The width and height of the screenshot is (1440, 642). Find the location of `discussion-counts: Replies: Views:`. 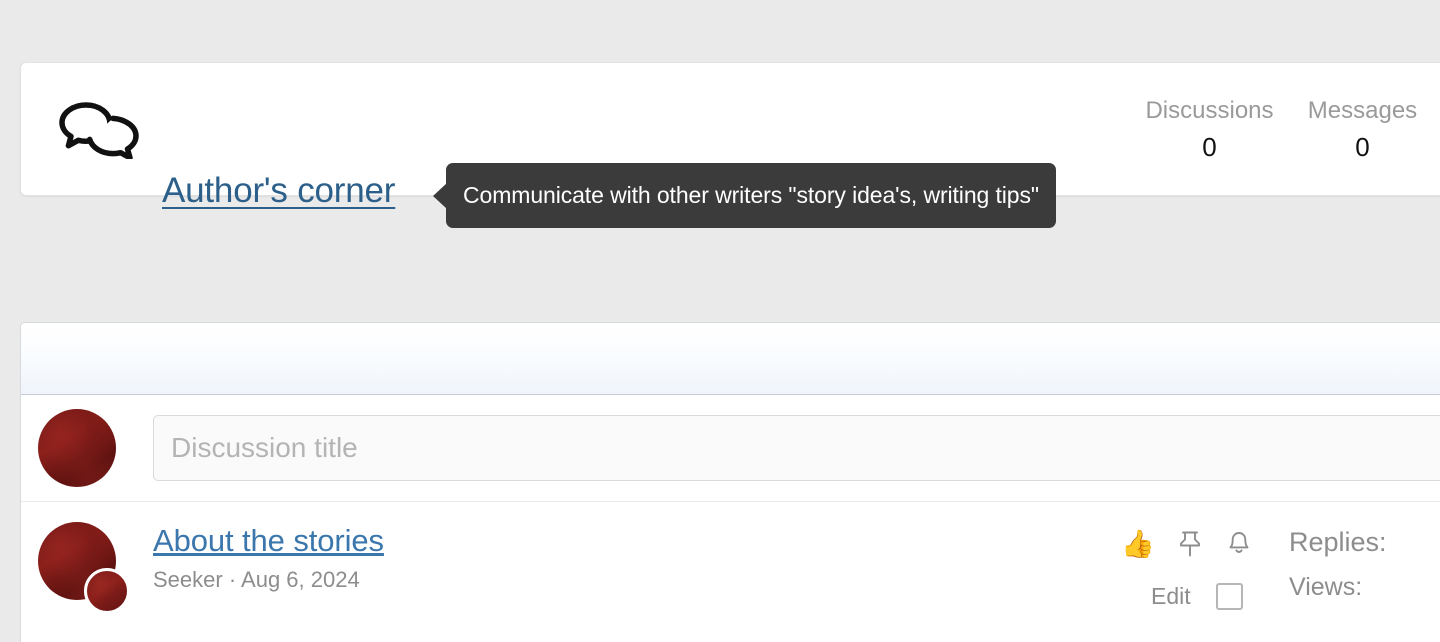

discussion-counts: Replies: Views: is located at coordinates (1338, 565).